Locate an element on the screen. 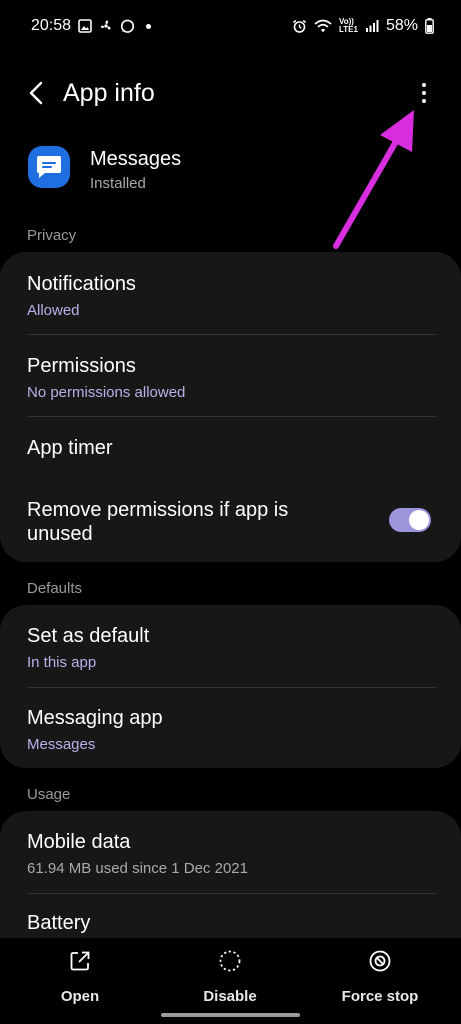 The width and height of the screenshot is (461, 1024). battery-percent: 58% is located at coordinates (401, 25).